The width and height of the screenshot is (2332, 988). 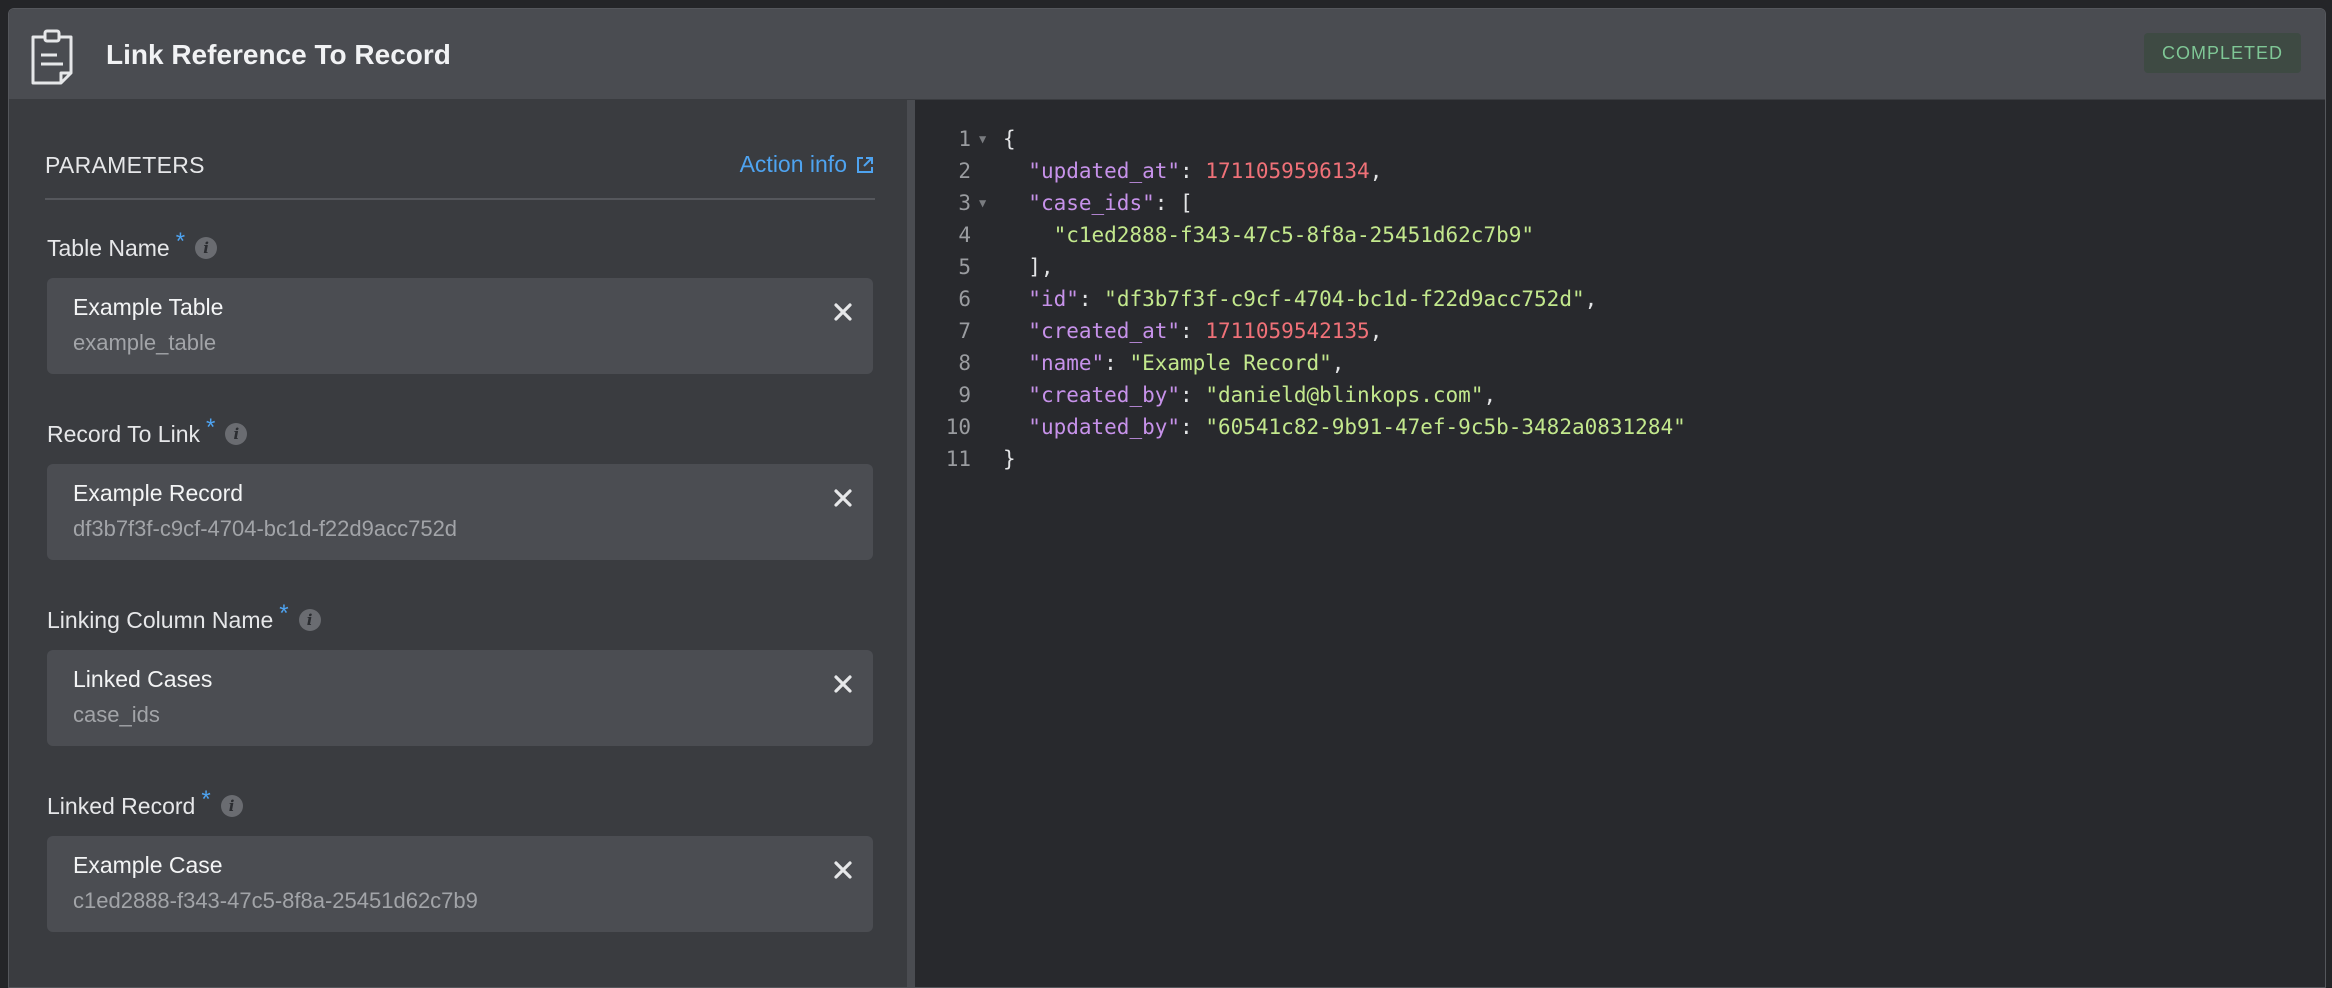 I want to click on parameters-title: PARAMETERS, so click(x=125, y=165).